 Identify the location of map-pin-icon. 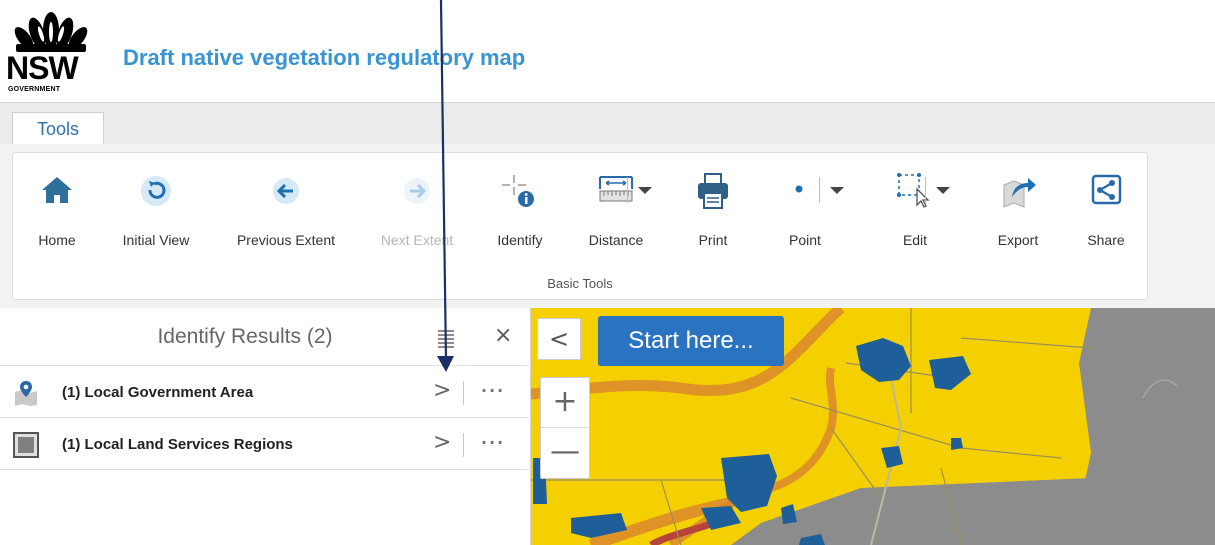
(26, 393).